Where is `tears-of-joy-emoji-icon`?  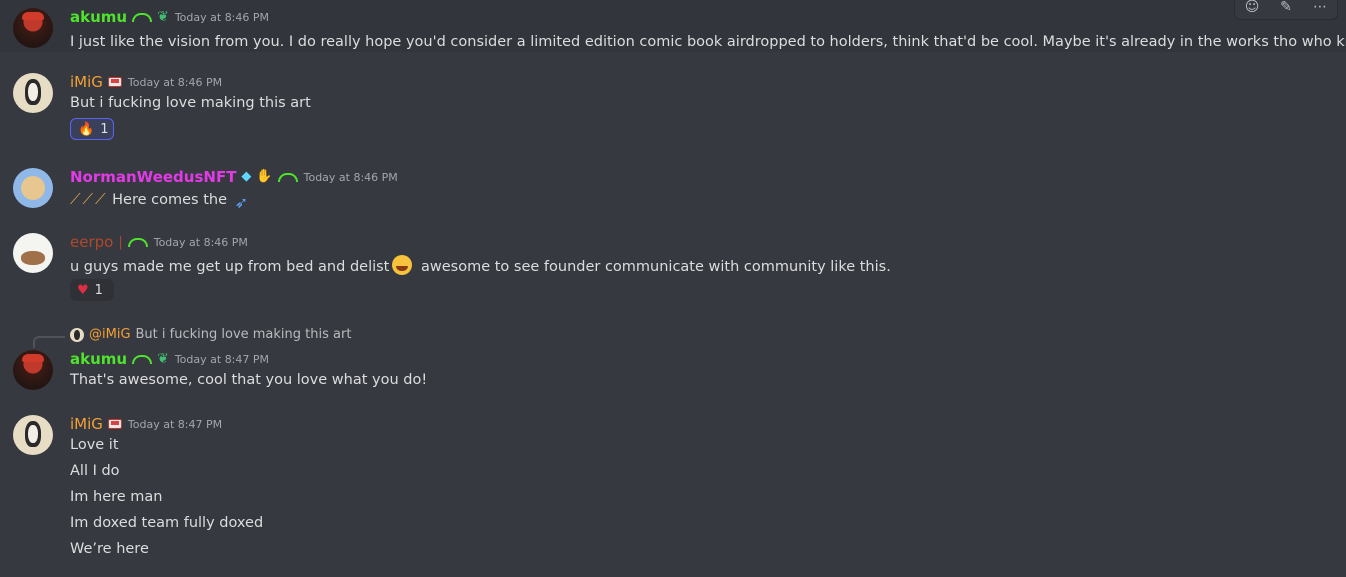 tears-of-joy-emoji-icon is located at coordinates (402, 265).